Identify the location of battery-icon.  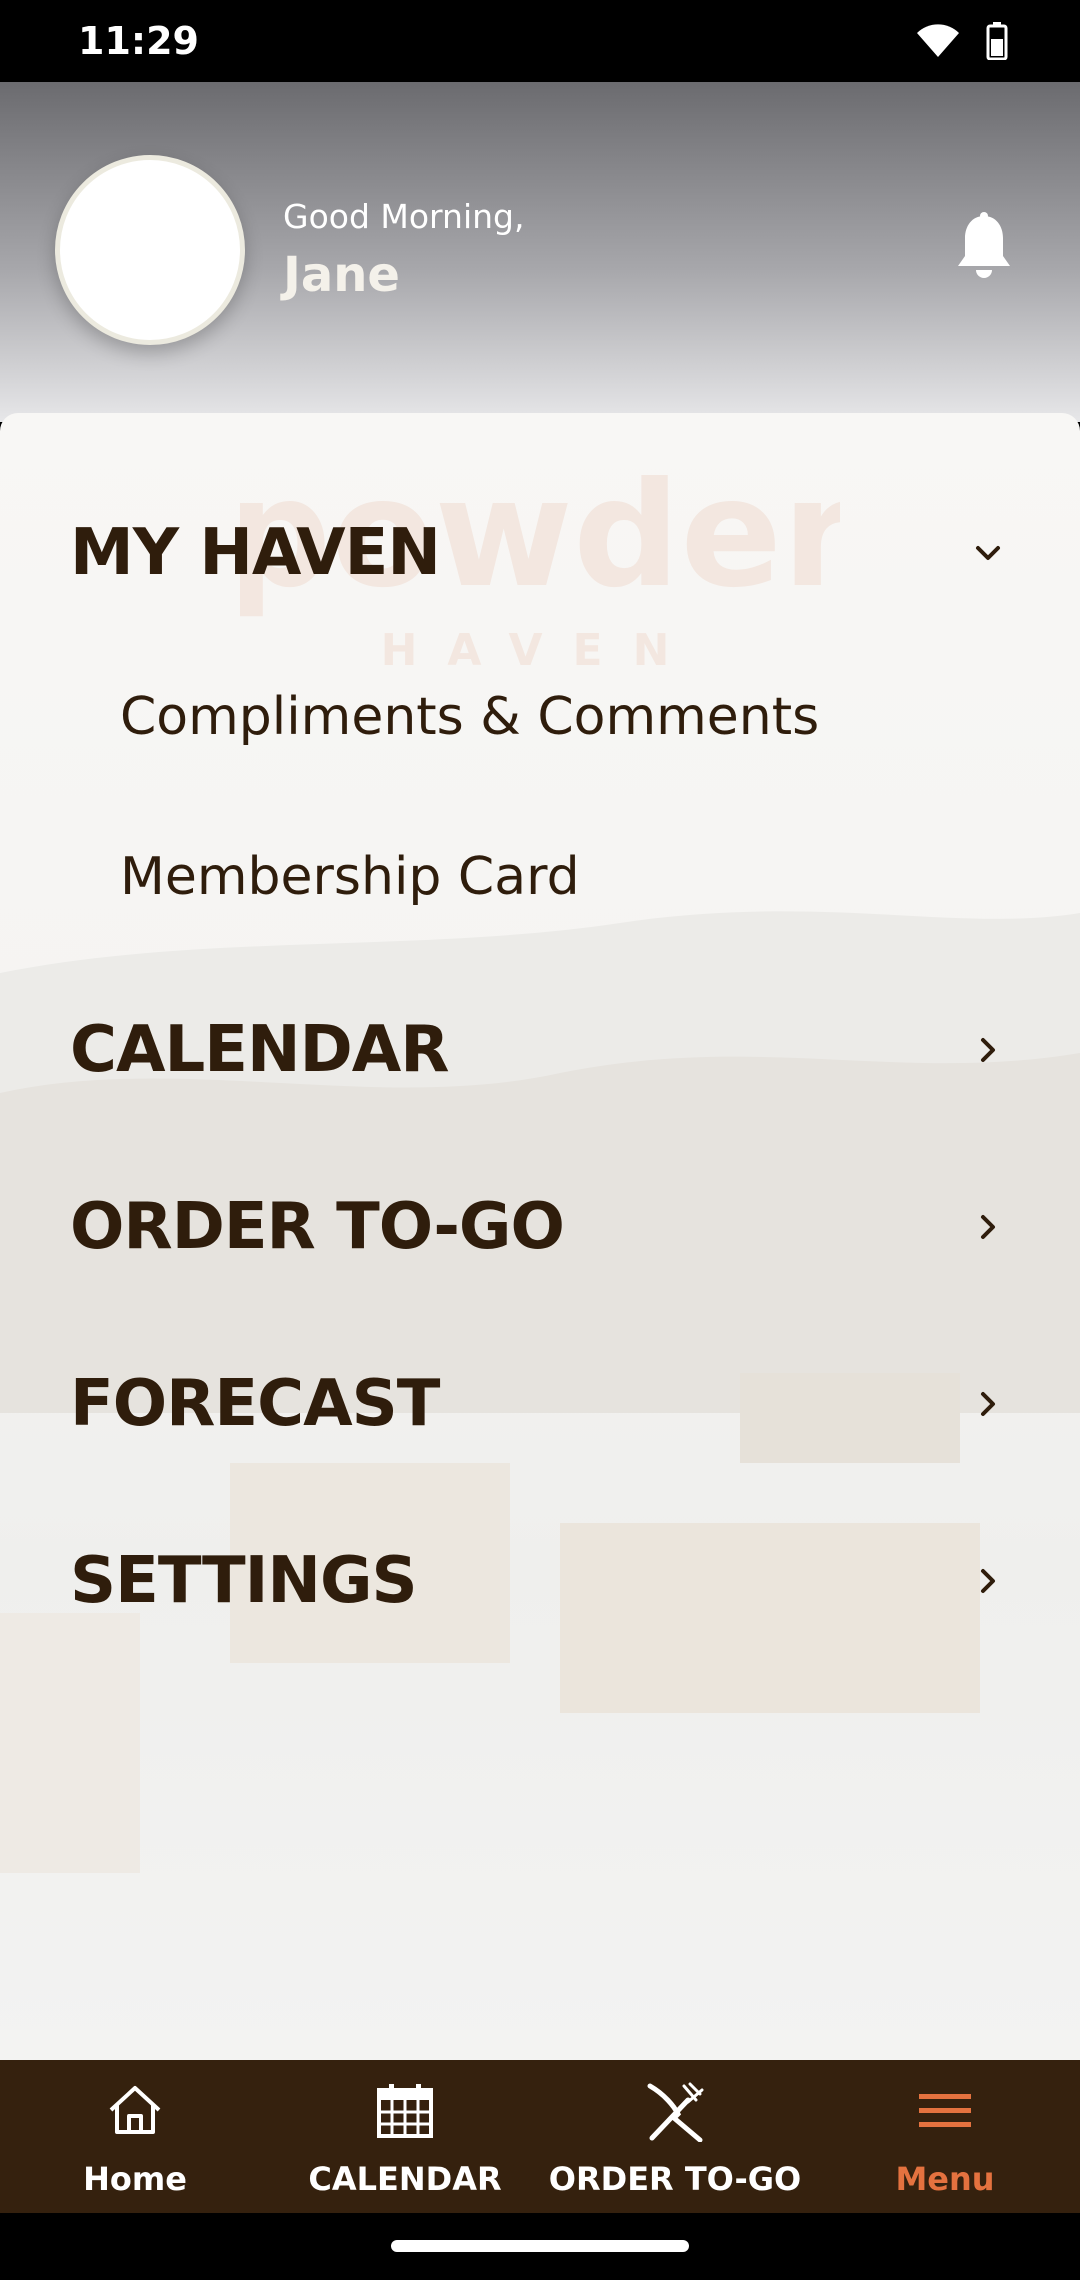
(997, 41).